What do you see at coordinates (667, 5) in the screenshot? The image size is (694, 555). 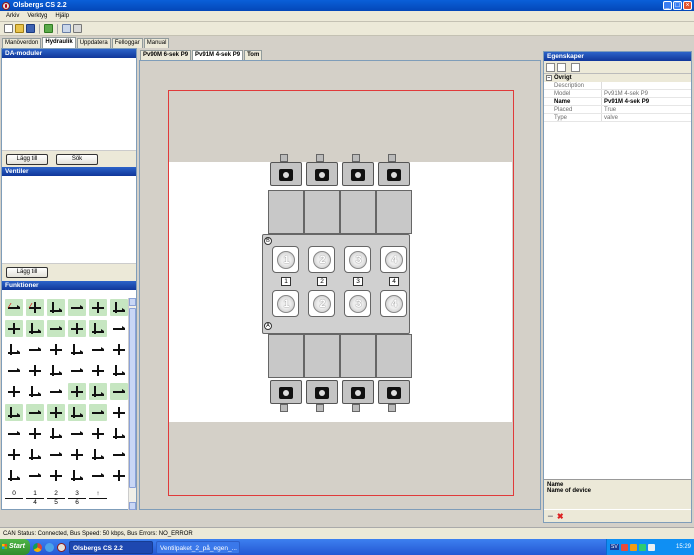 I see `minimize-button: _` at bounding box center [667, 5].